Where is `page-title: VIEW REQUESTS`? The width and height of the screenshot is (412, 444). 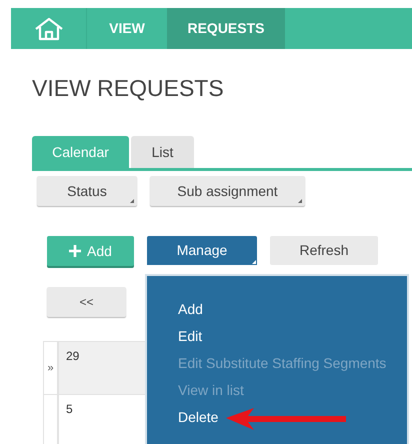
page-title: VIEW REQUESTS is located at coordinates (128, 88).